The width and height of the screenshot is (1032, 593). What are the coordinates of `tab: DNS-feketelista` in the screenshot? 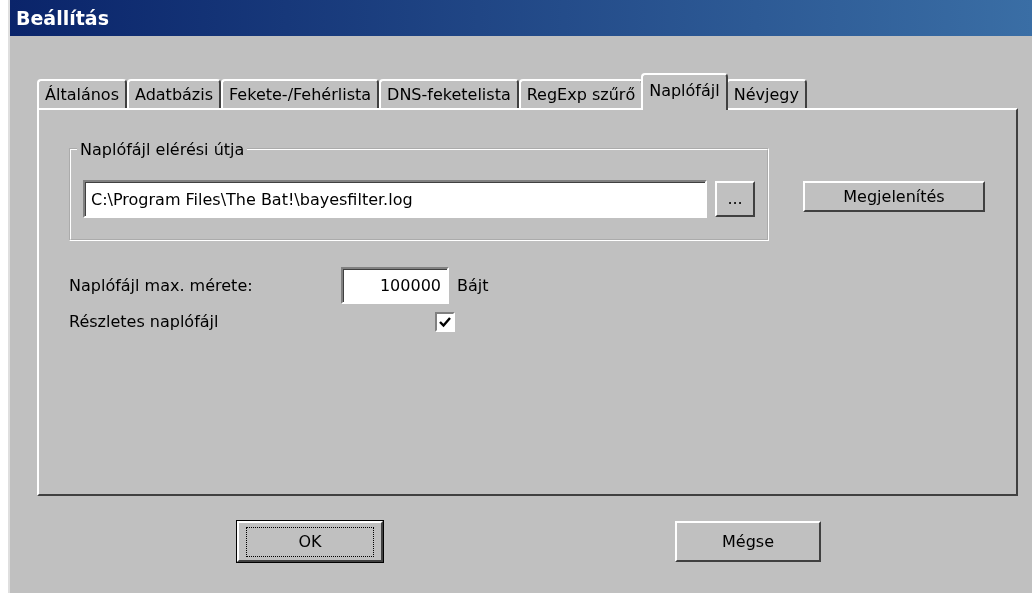 It's located at (449, 94).